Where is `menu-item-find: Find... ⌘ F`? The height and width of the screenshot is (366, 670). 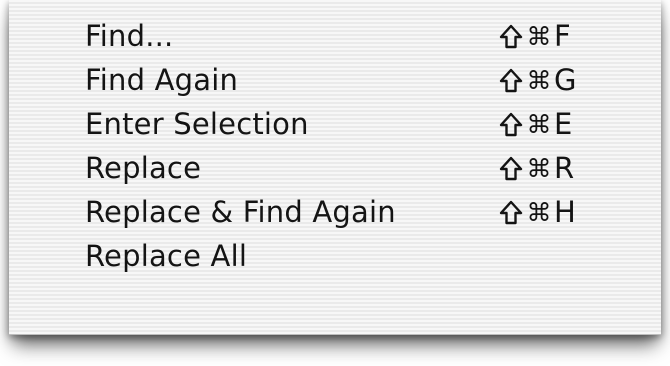
menu-item-find: Find... ⌘ F is located at coordinates (335, 36).